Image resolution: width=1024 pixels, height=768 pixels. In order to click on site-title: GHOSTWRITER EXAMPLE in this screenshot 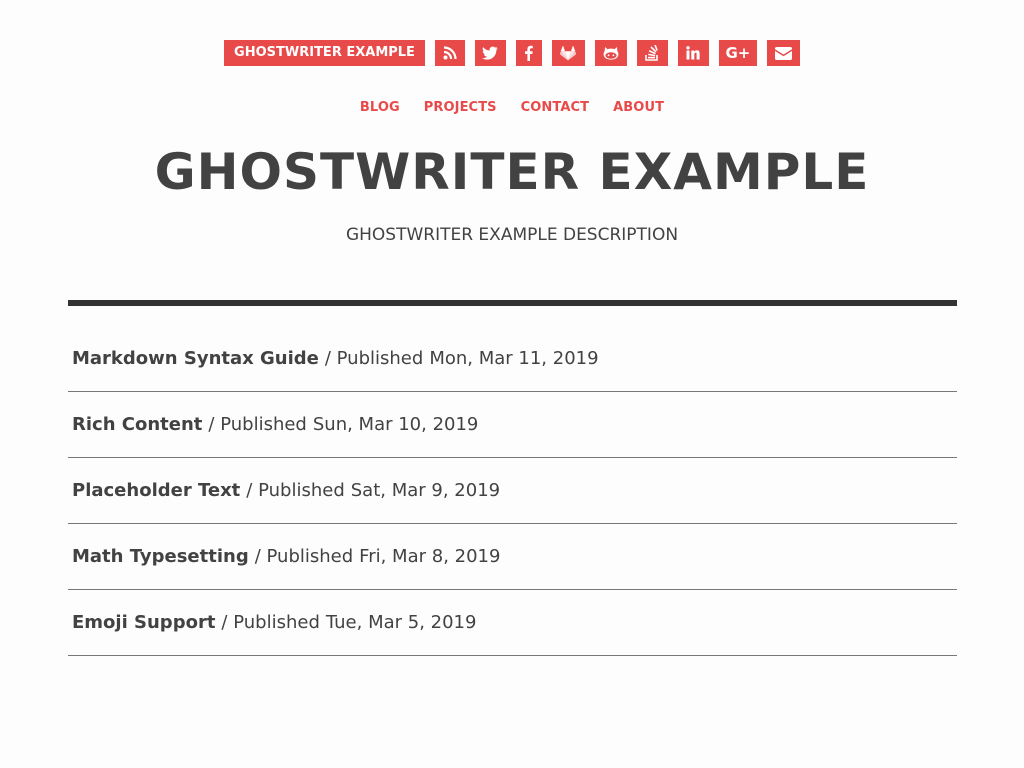, I will do `click(512, 172)`.